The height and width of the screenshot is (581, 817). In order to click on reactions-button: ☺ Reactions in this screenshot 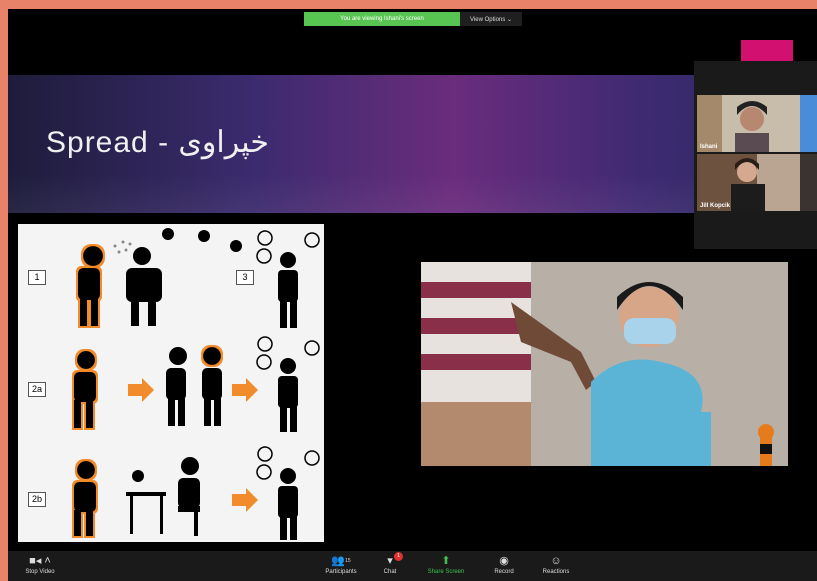, I will do `click(556, 566)`.